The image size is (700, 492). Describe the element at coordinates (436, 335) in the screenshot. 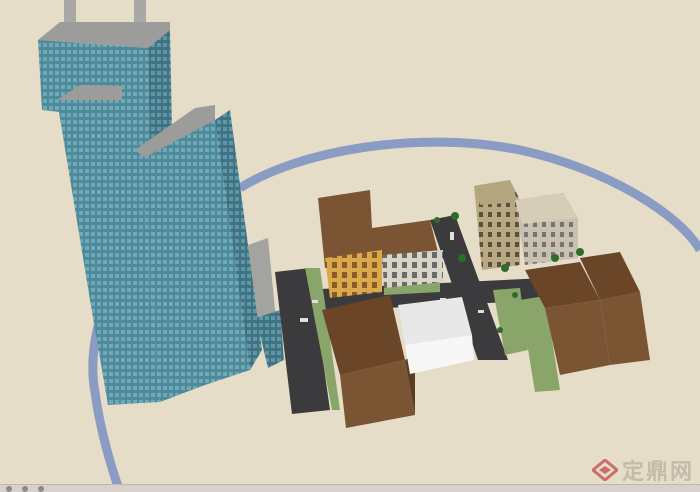

I see `white-block` at that location.